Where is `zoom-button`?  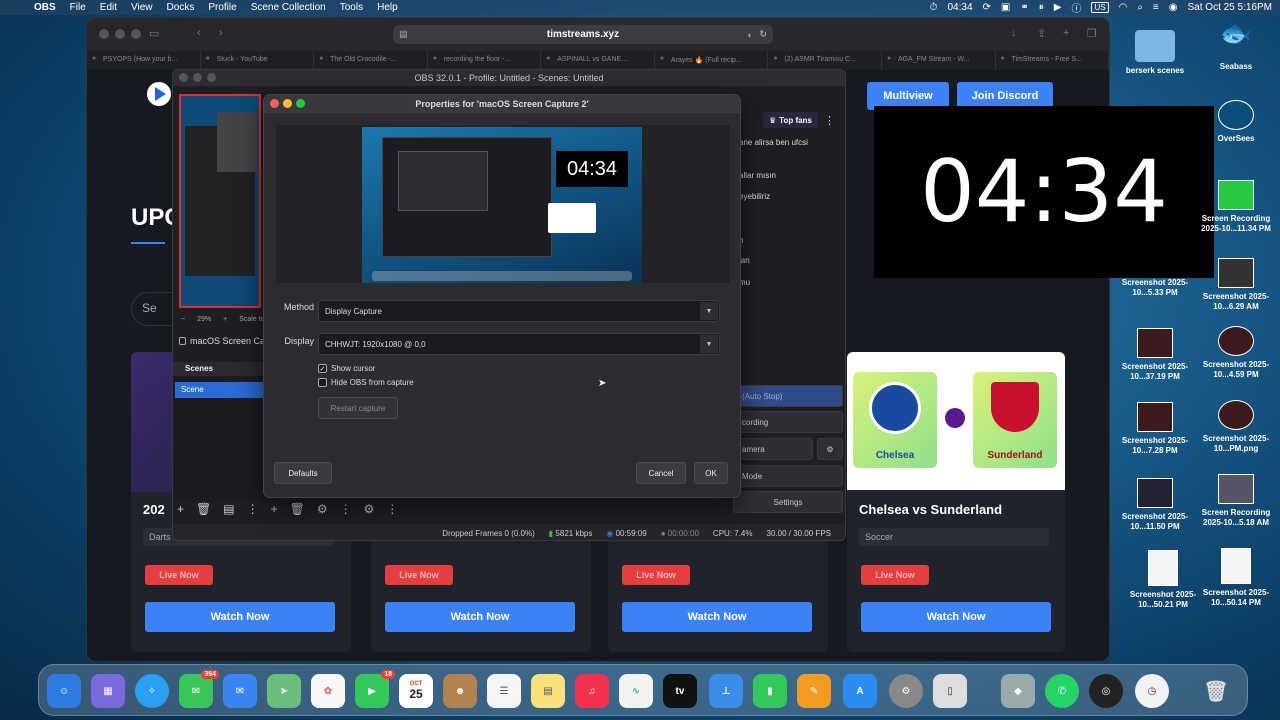
zoom-button is located at coordinates (136, 34).